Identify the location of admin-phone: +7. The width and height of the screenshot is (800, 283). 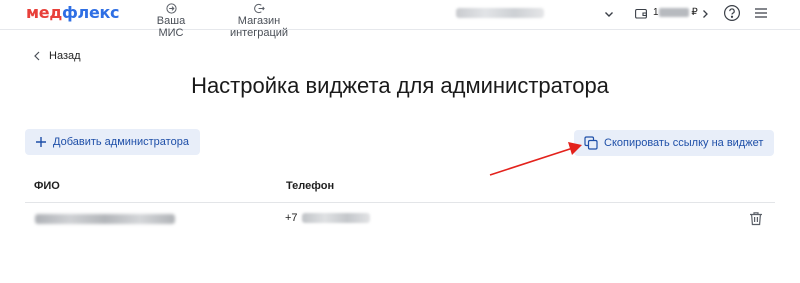
(327, 218).